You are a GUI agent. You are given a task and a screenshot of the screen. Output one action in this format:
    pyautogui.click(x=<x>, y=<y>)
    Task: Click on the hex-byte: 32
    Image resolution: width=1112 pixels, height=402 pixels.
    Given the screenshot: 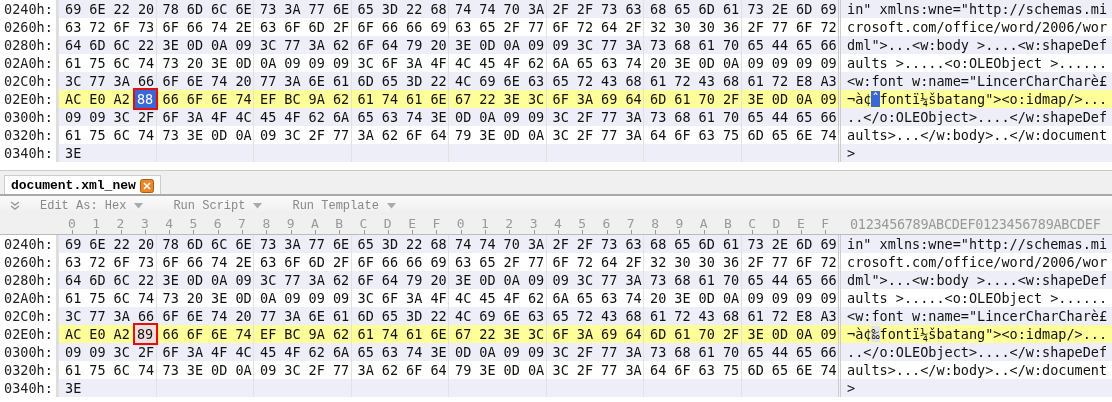 What is the action you would take?
    pyautogui.click(x=659, y=27)
    